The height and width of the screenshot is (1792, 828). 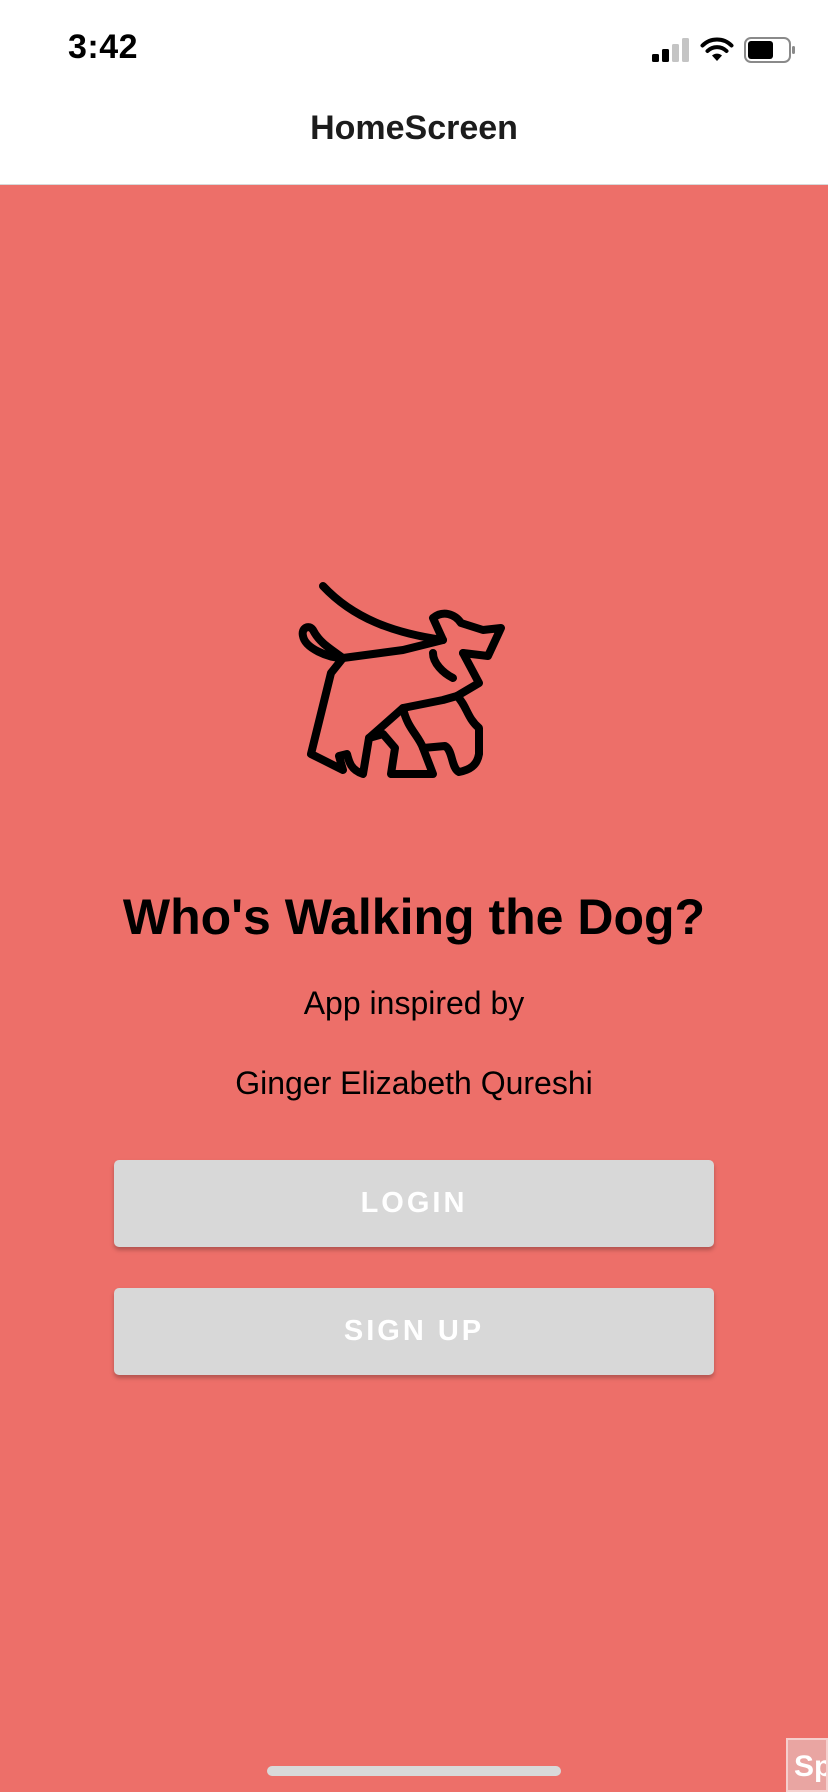 What do you see at coordinates (414, 1771) in the screenshot?
I see `home-indicator` at bounding box center [414, 1771].